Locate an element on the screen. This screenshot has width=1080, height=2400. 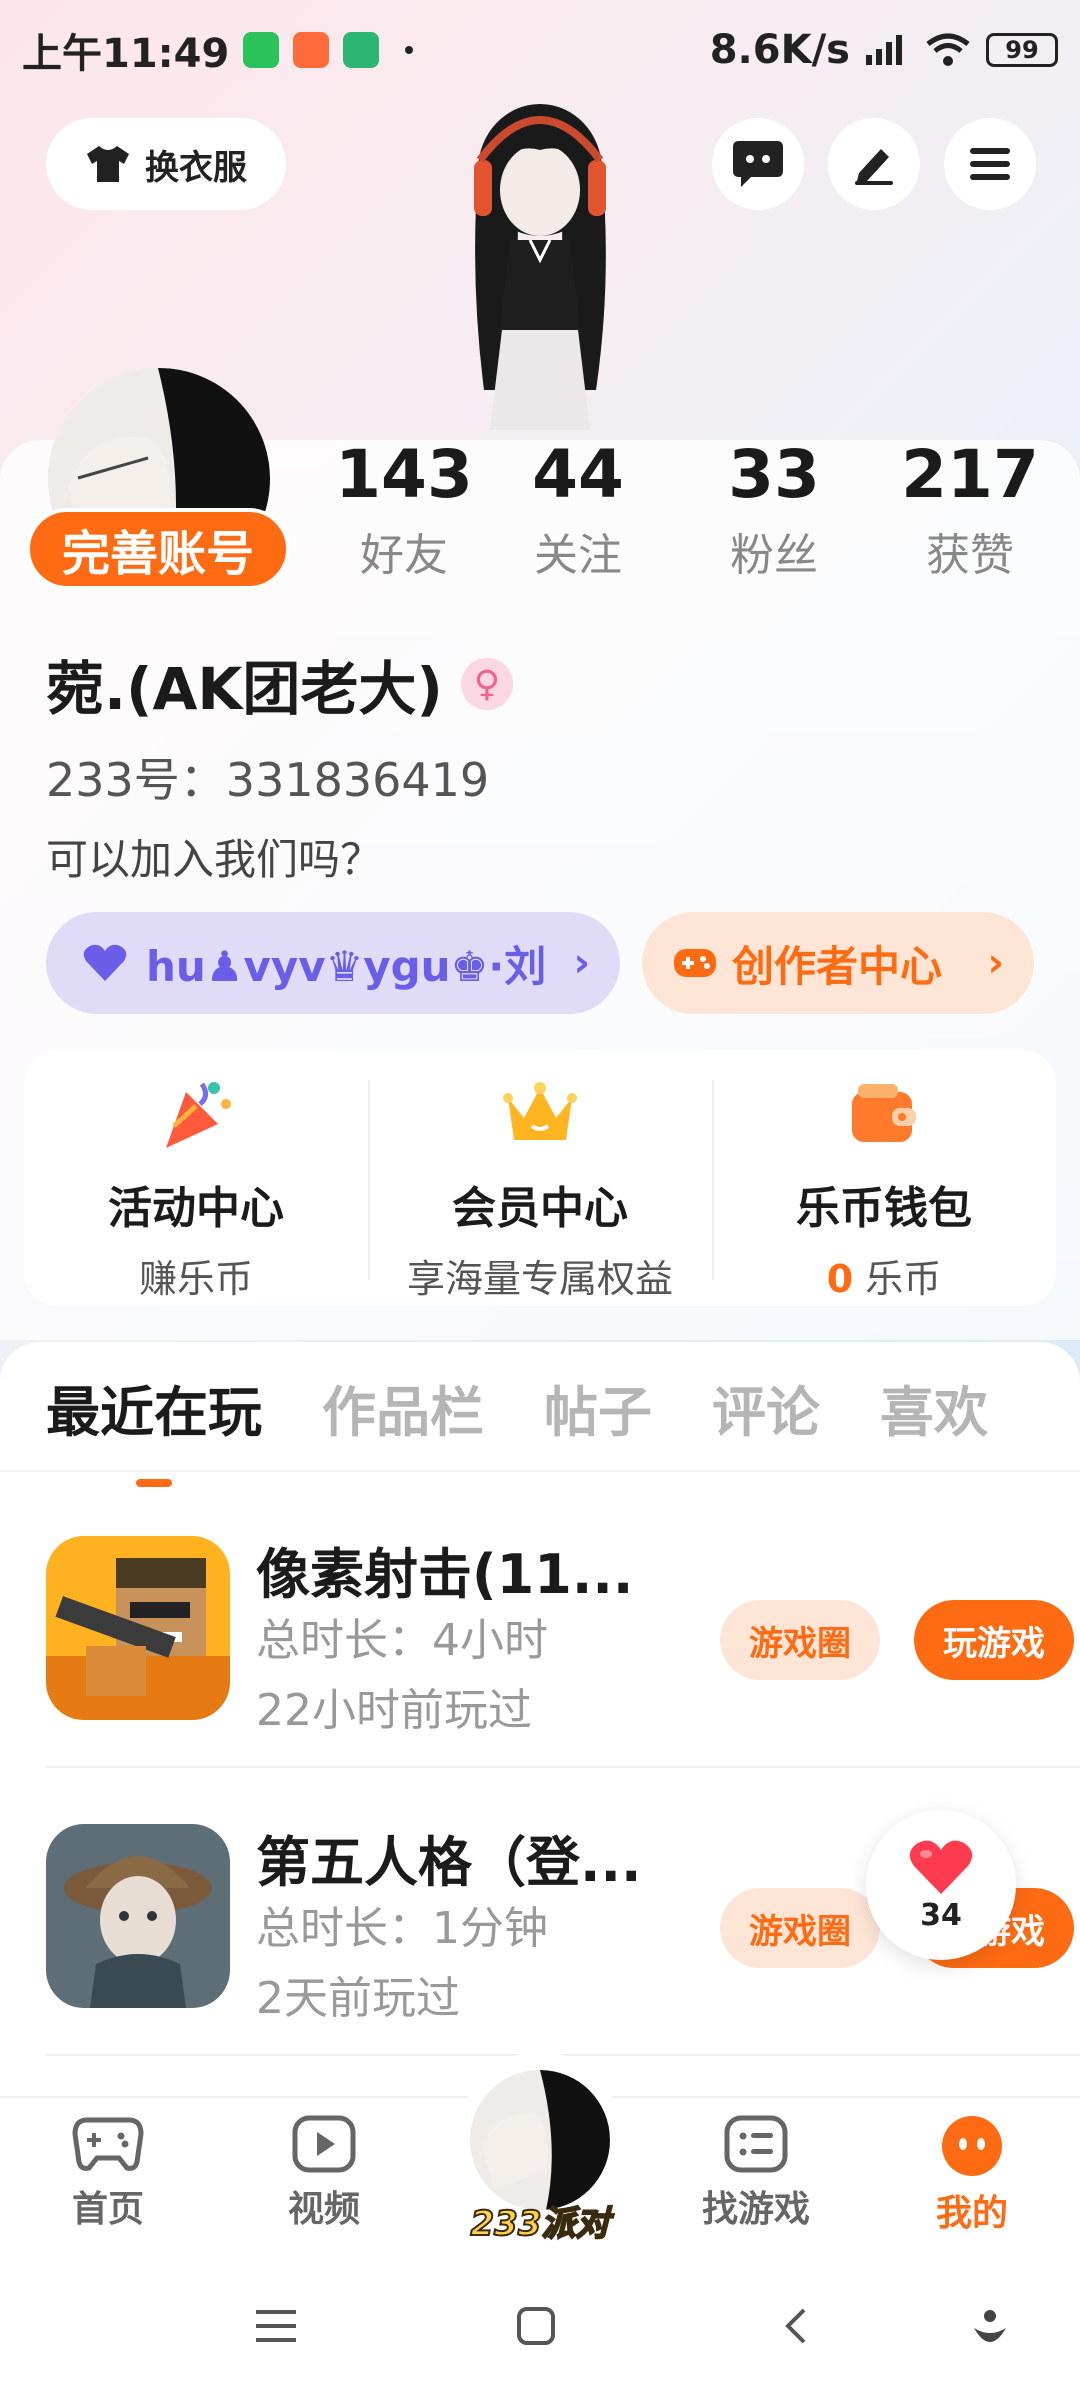
recent-apps-icon is located at coordinates (276, 2326).